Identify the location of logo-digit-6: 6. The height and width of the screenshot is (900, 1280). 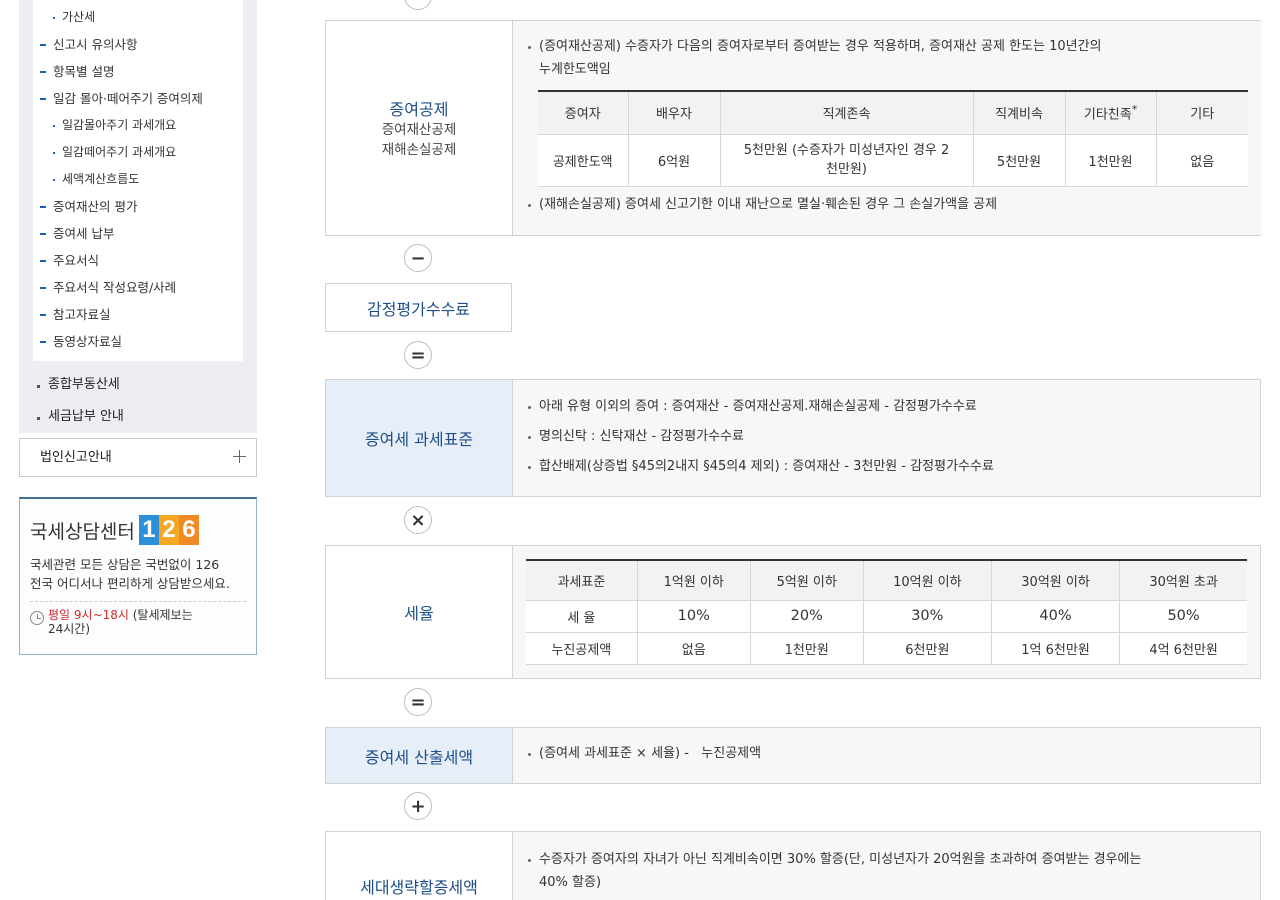
(188, 530).